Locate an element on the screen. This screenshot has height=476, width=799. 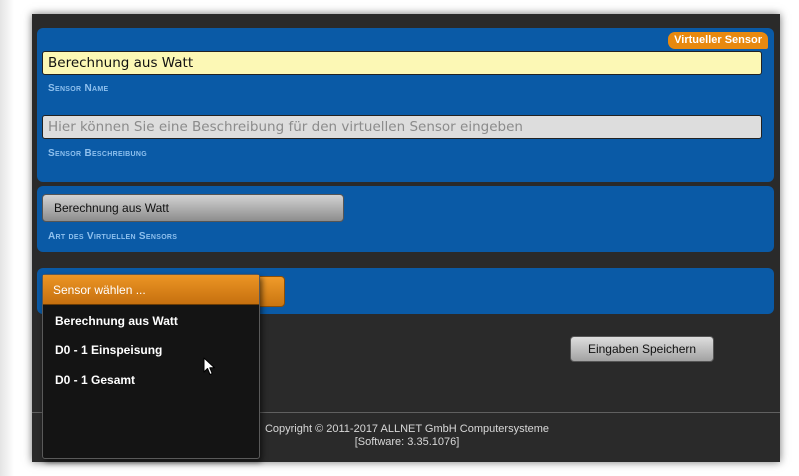
mouse-pointer-icon is located at coordinates (209, 366).